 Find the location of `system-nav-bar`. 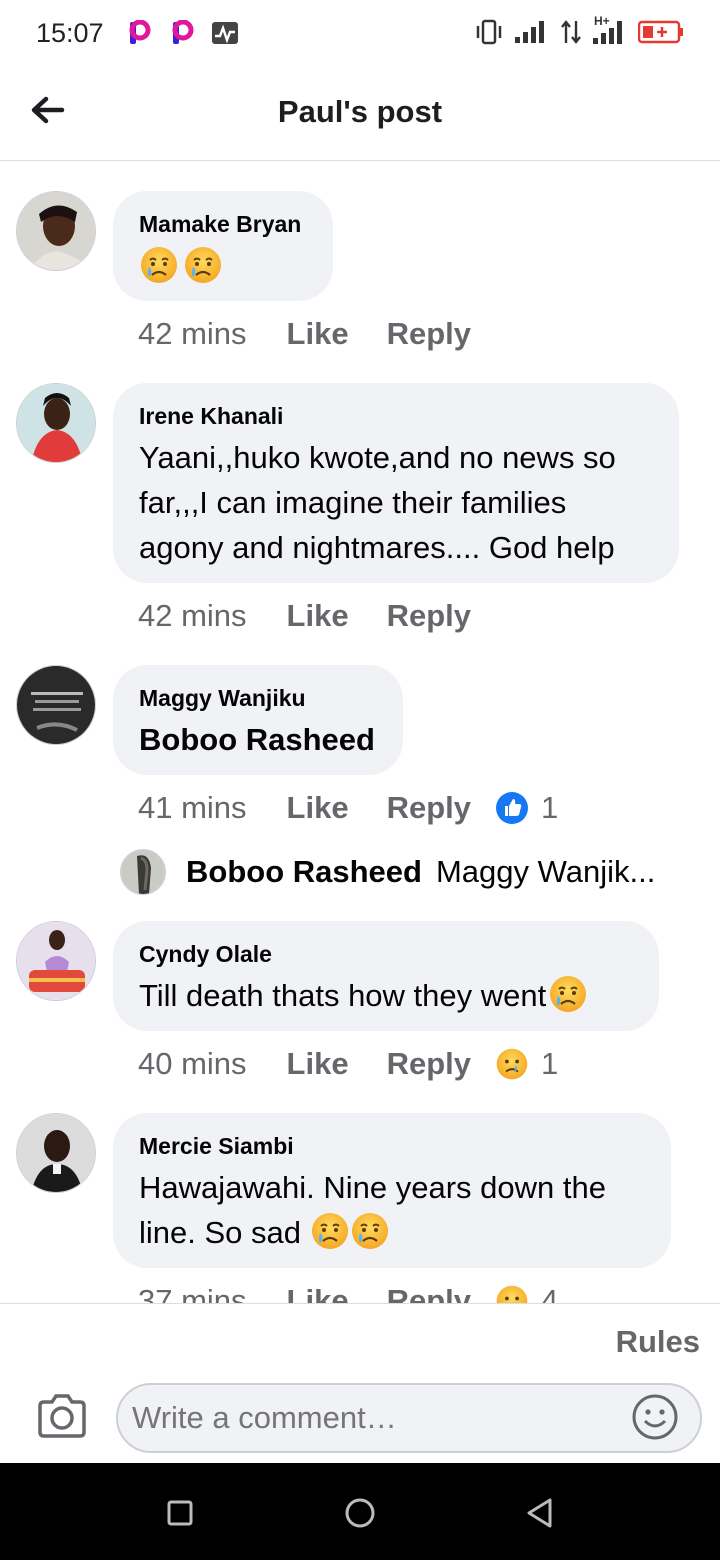

system-nav-bar is located at coordinates (360, 1511).